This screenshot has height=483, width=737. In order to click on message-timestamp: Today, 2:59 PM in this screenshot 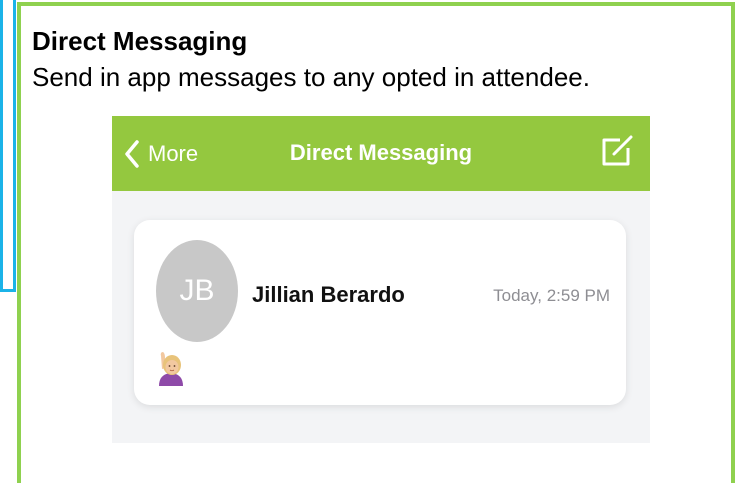, I will do `click(551, 295)`.